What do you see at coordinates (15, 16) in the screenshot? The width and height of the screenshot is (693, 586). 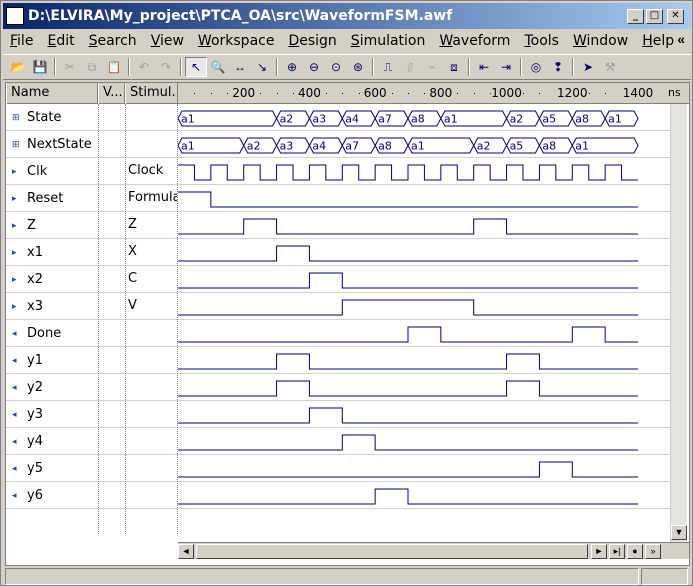 I see `app-icon` at bounding box center [15, 16].